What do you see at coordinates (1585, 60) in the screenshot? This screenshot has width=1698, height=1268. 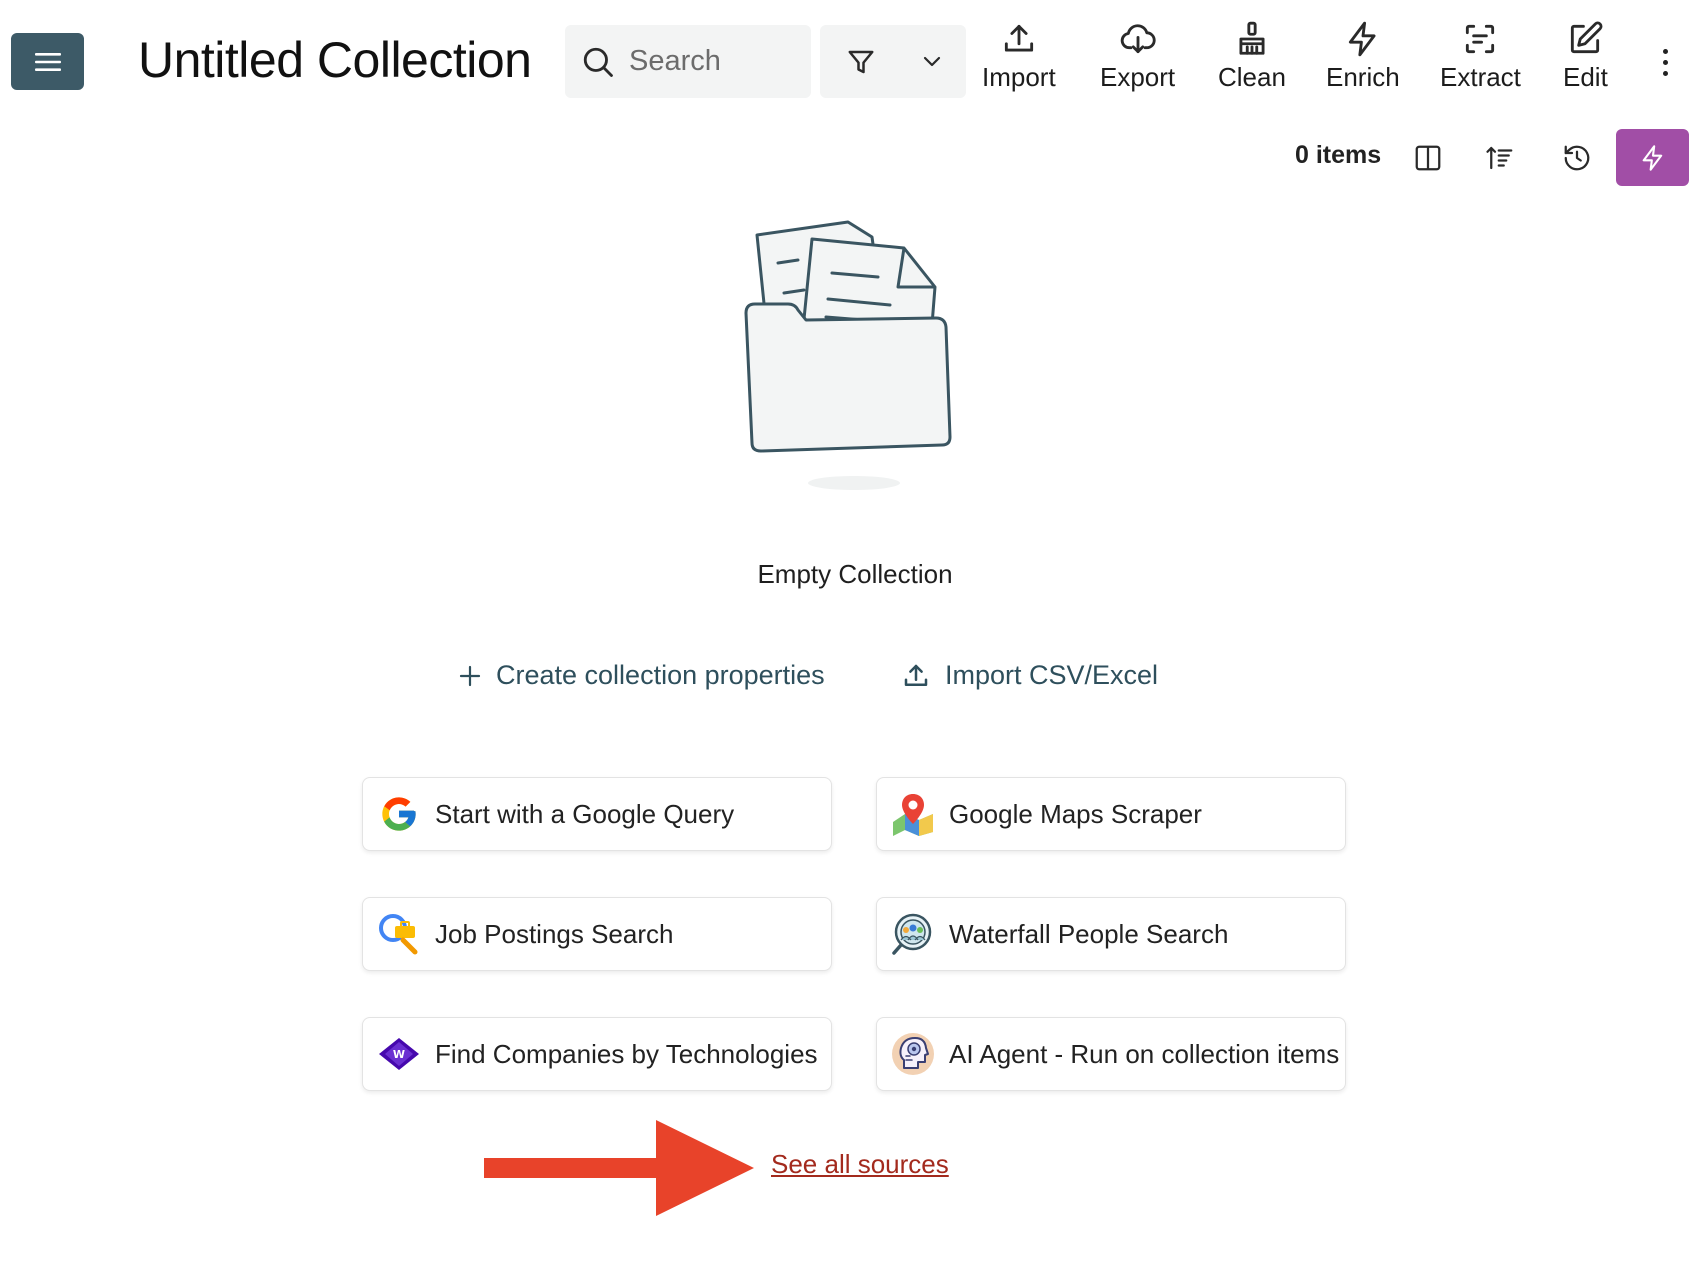 I see `edit-button: Edit` at bounding box center [1585, 60].